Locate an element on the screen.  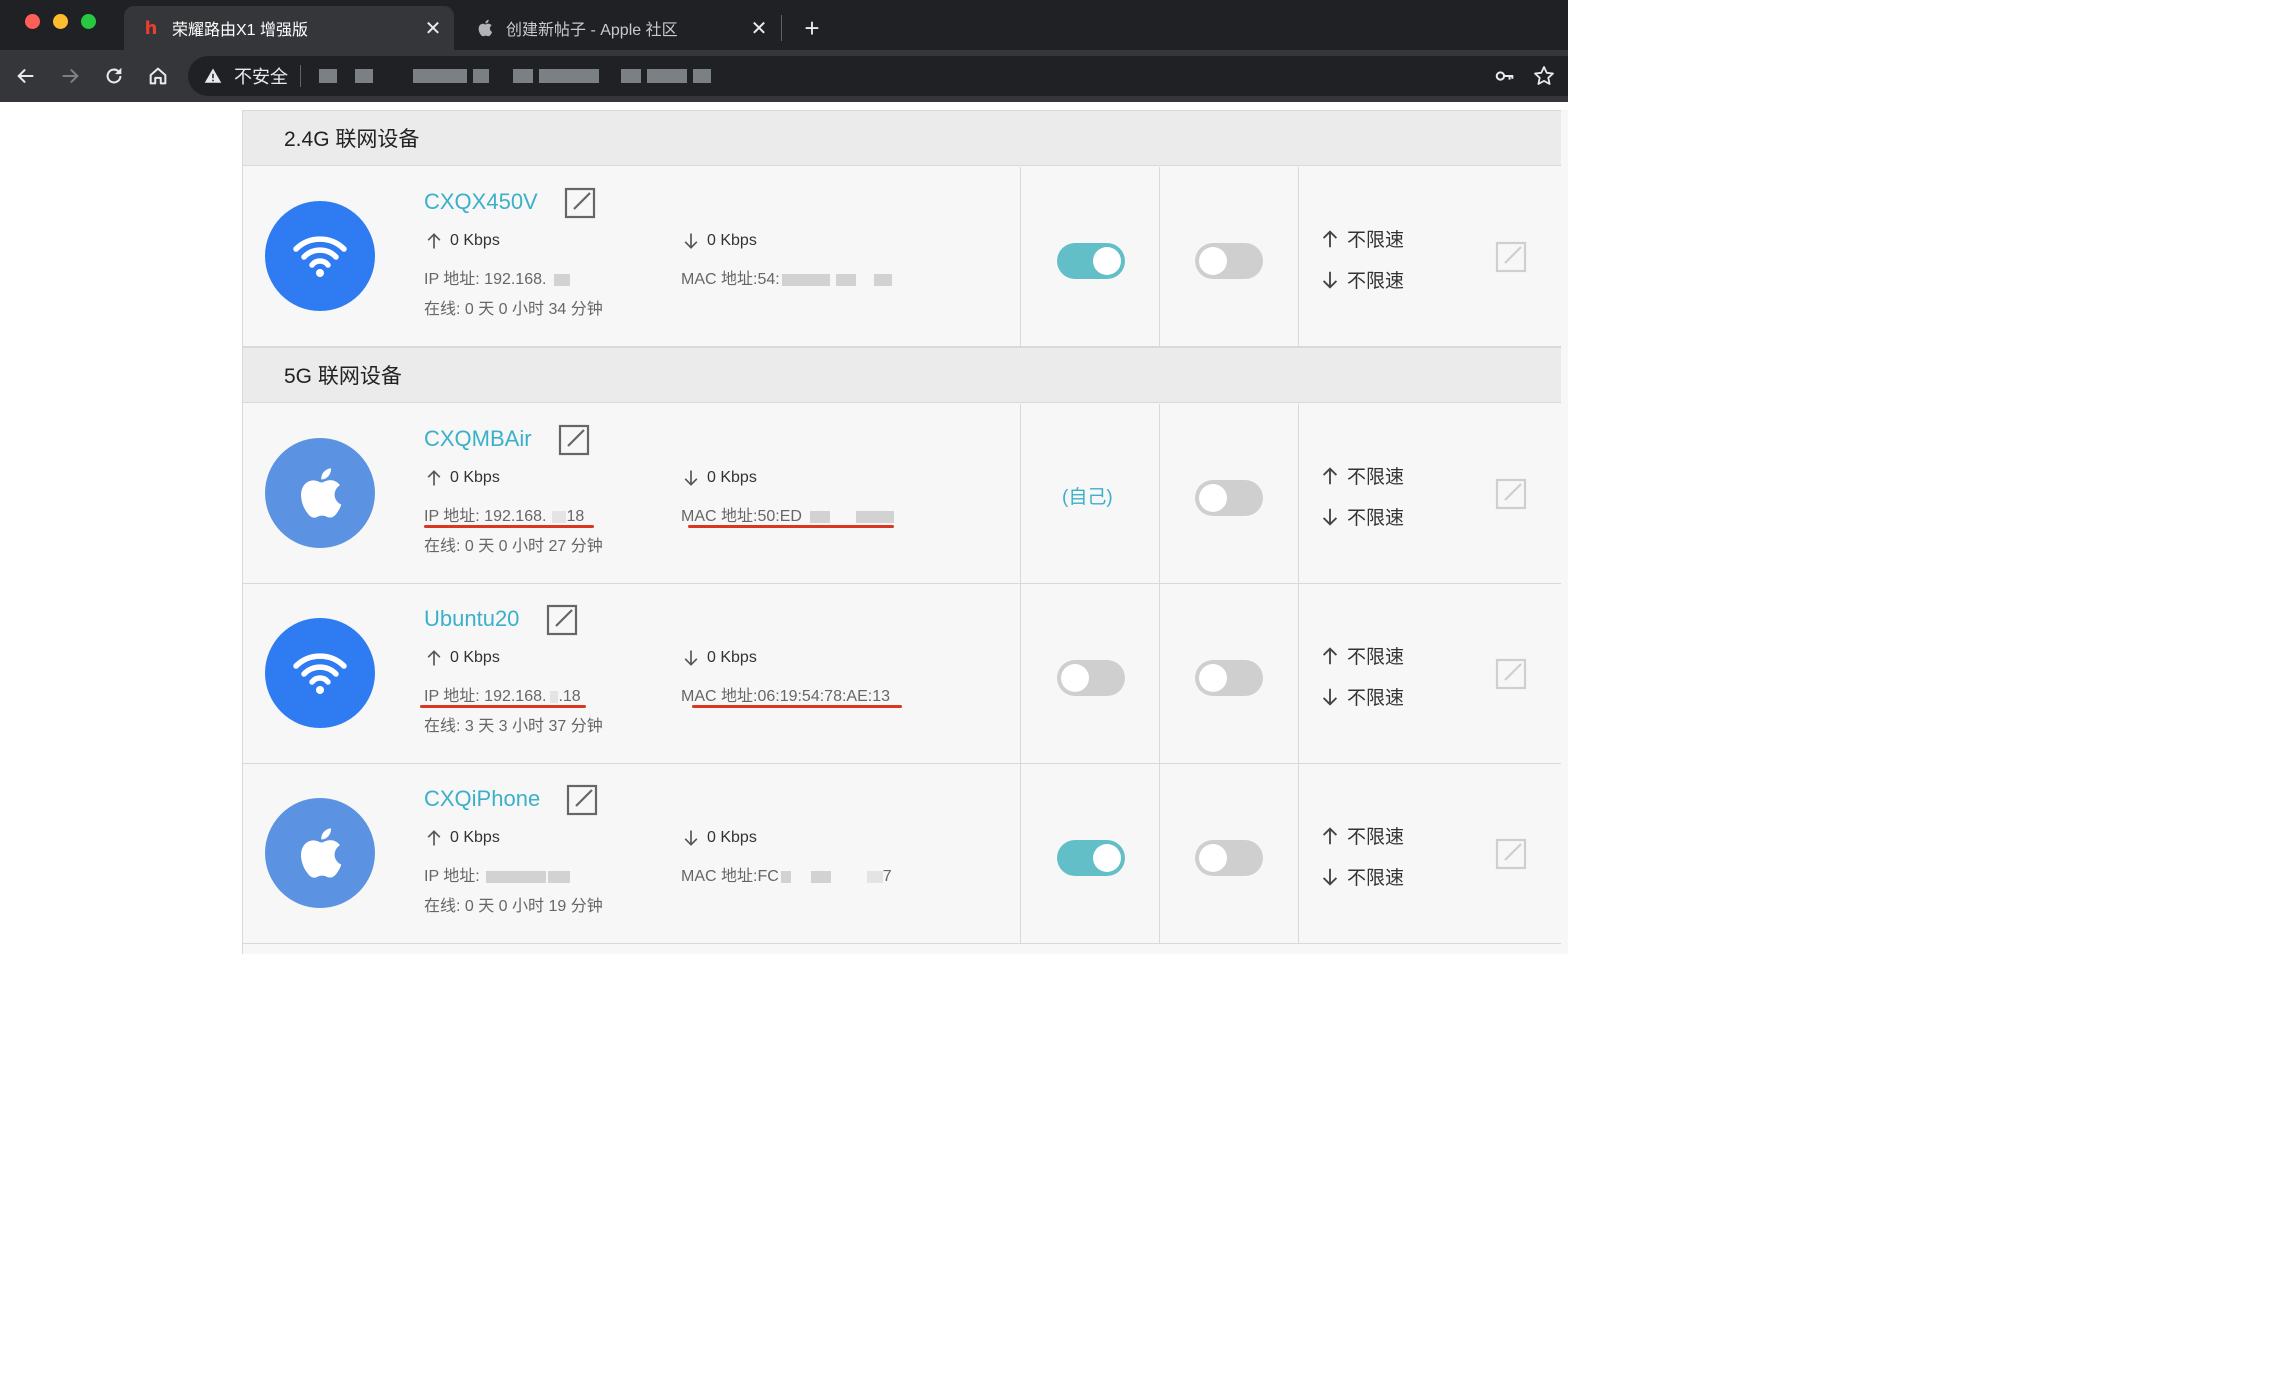
tab-apple-community: 创建新帖子 - Apple 社区 ✕ is located at coordinates (619, 28).